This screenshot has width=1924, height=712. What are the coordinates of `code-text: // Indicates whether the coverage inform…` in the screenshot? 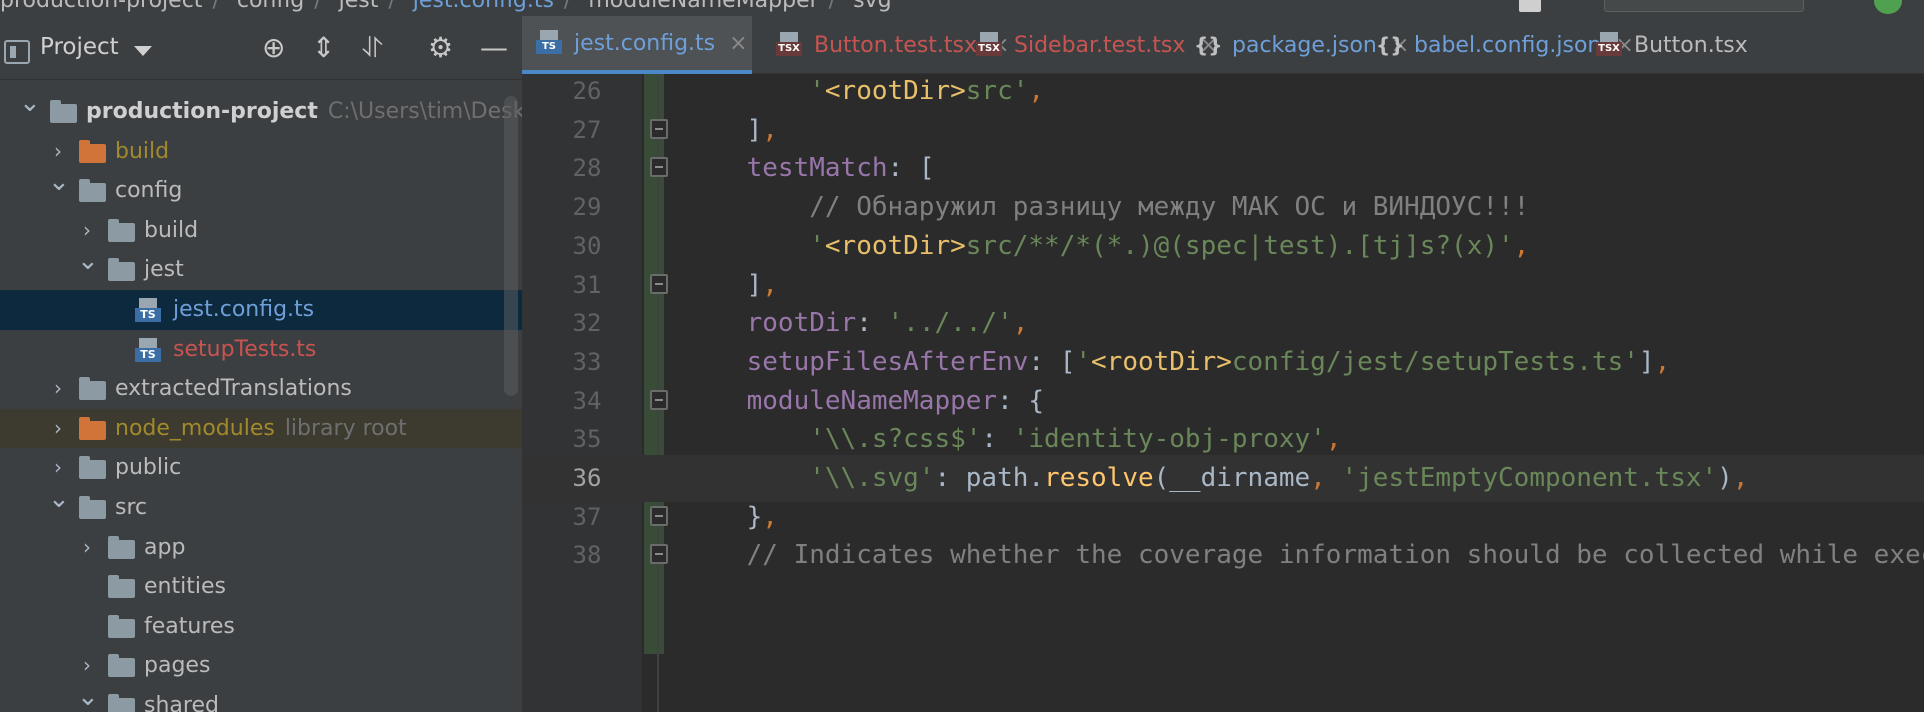 It's located at (1304, 555).